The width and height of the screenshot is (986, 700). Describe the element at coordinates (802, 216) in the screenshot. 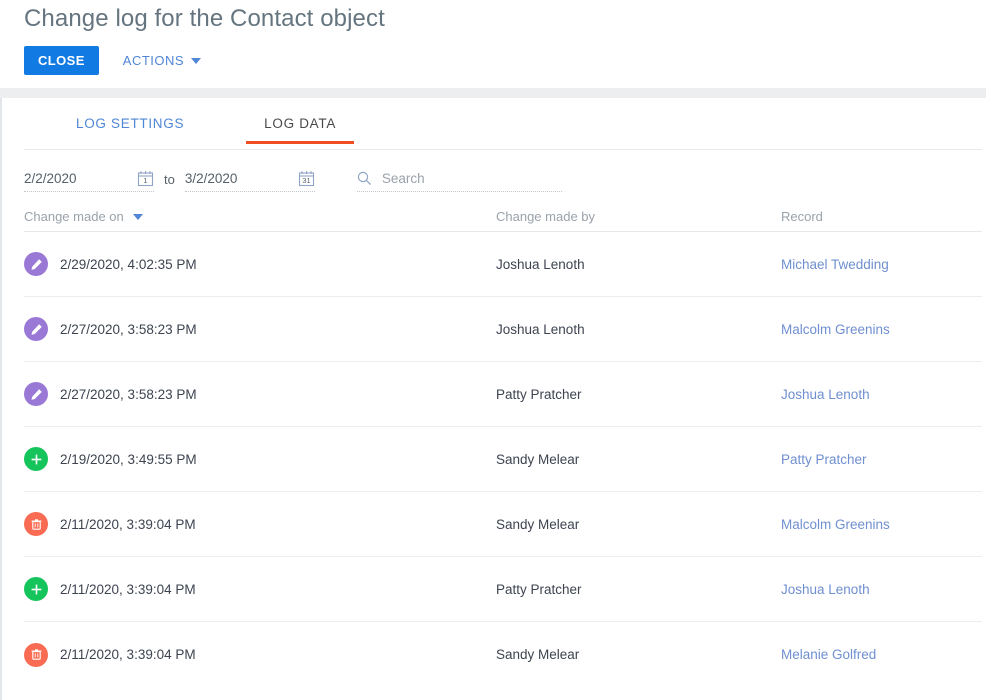

I see `column-header-label: Record` at that location.